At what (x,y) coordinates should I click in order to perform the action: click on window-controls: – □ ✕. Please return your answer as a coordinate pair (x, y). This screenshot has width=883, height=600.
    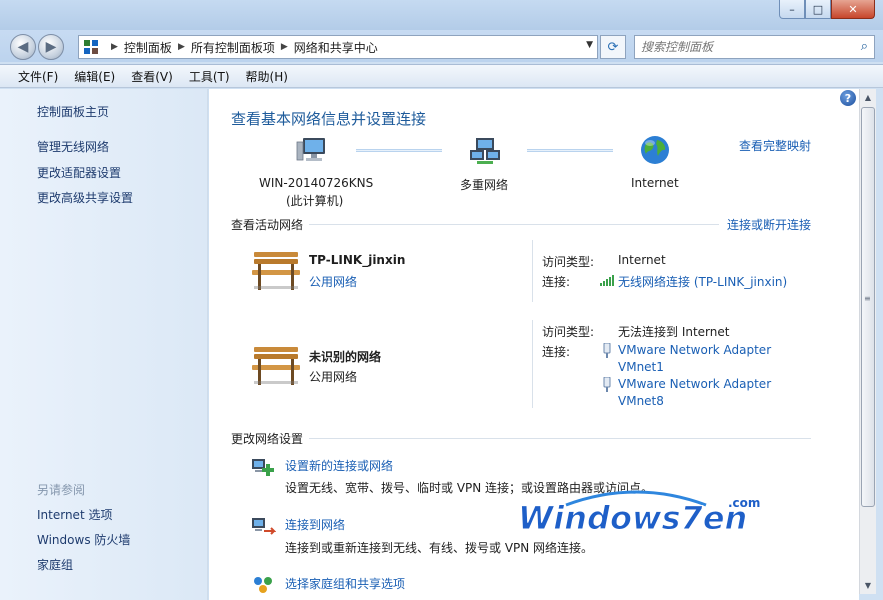
    Looking at the image, I should click on (827, 10).